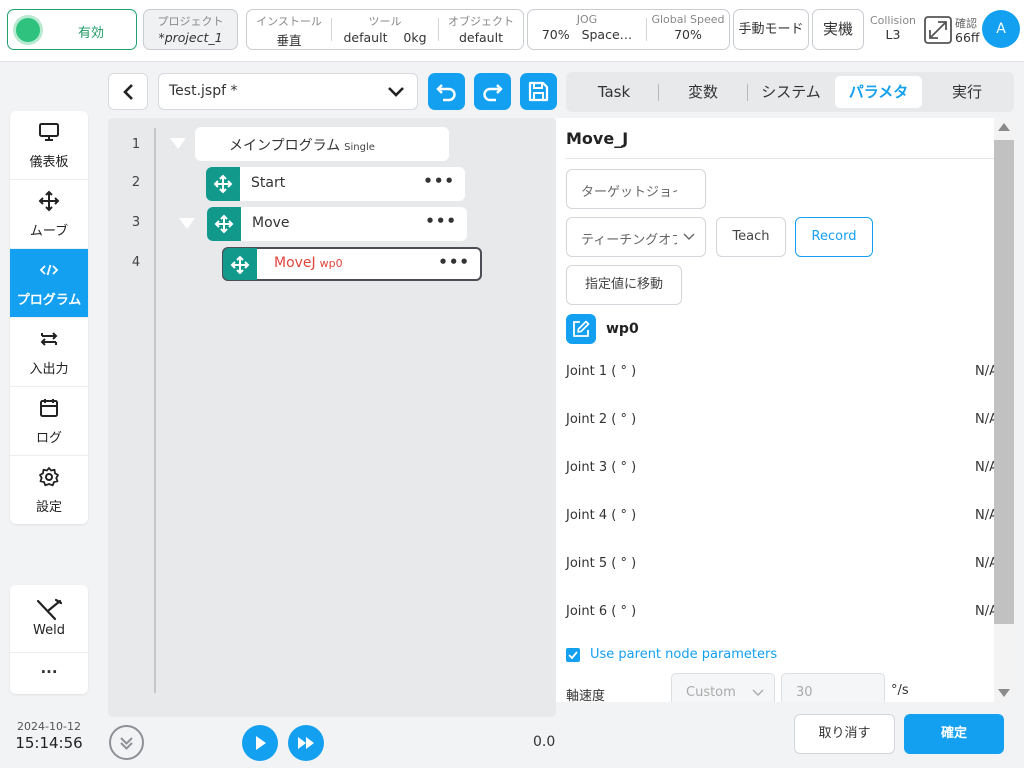  Describe the element at coordinates (967, 37) in the screenshot. I see `confirm-value: 66ff` at that location.